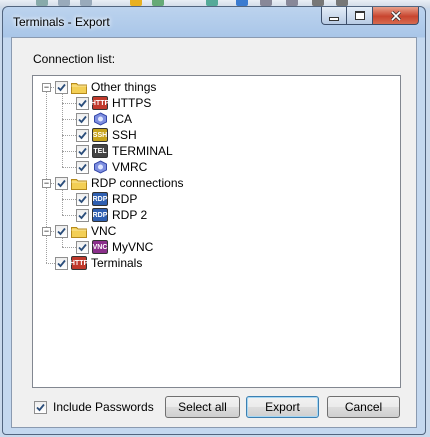 The image size is (430, 437). Describe the element at coordinates (142, 151) in the screenshot. I see `tree-item-label: TERMINAL` at that location.